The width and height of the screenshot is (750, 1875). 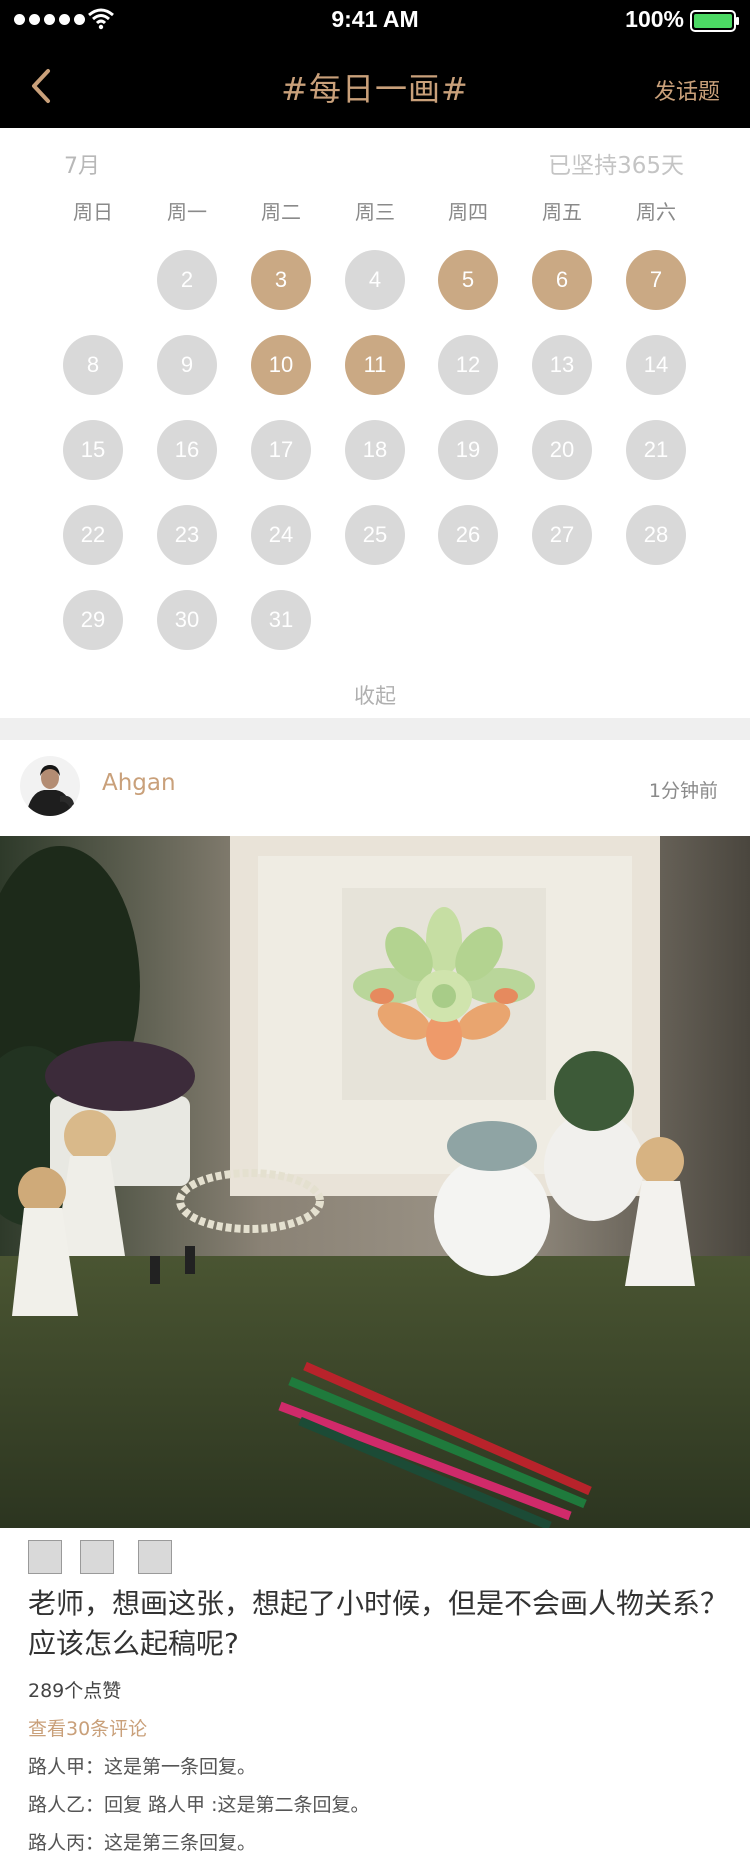 What do you see at coordinates (562, 280) in the screenshot?
I see `calendar-day: 6` at bounding box center [562, 280].